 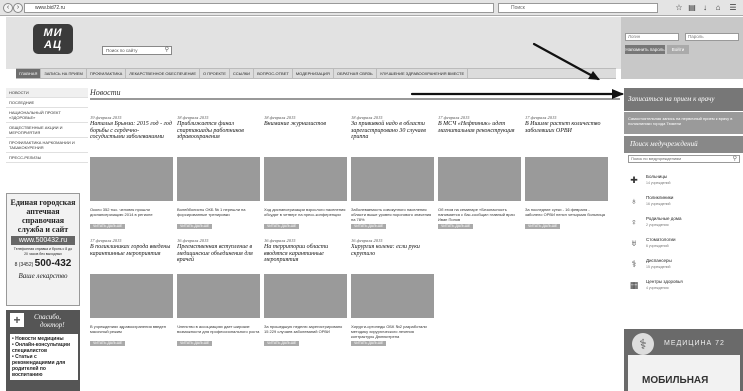 What do you see at coordinates (29, 73) in the screenshot?
I see `nav-item: ГЛАВНАЯ` at bounding box center [29, 73].